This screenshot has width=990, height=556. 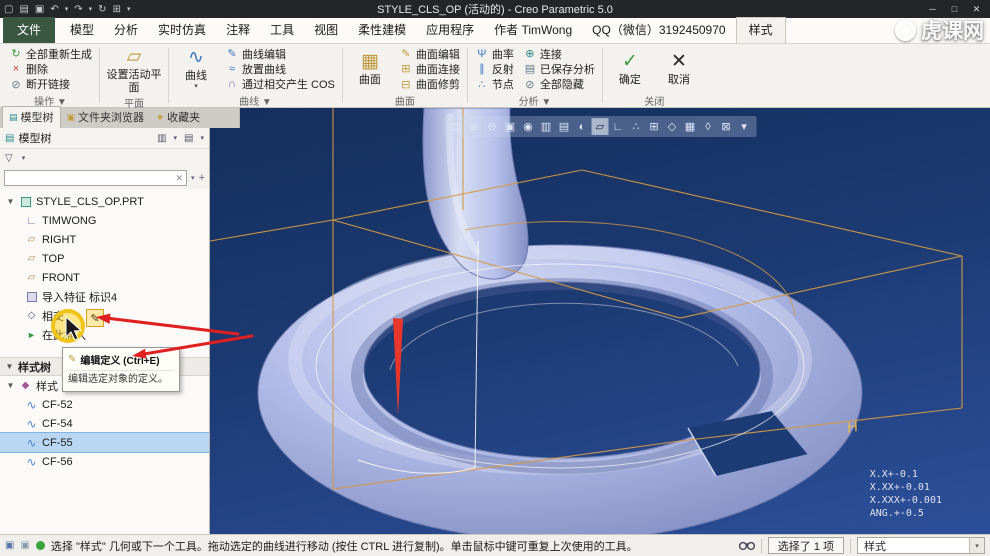 I want to click on tree-item-top-plane: ▱ TOP, so click(x=104, y=258).